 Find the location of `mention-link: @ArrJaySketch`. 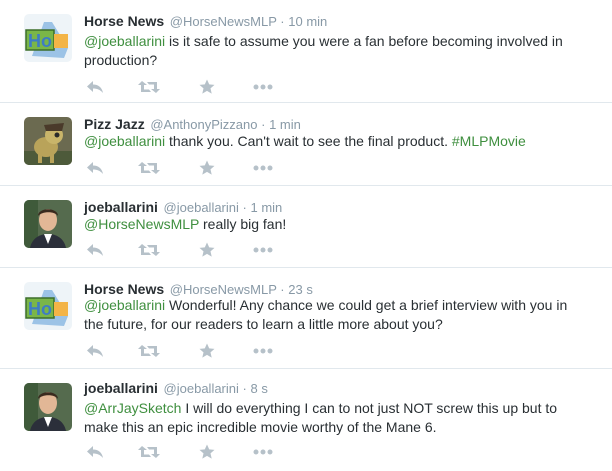

mention-link: @ArrJaySketch is located at coordinates (132, 408).